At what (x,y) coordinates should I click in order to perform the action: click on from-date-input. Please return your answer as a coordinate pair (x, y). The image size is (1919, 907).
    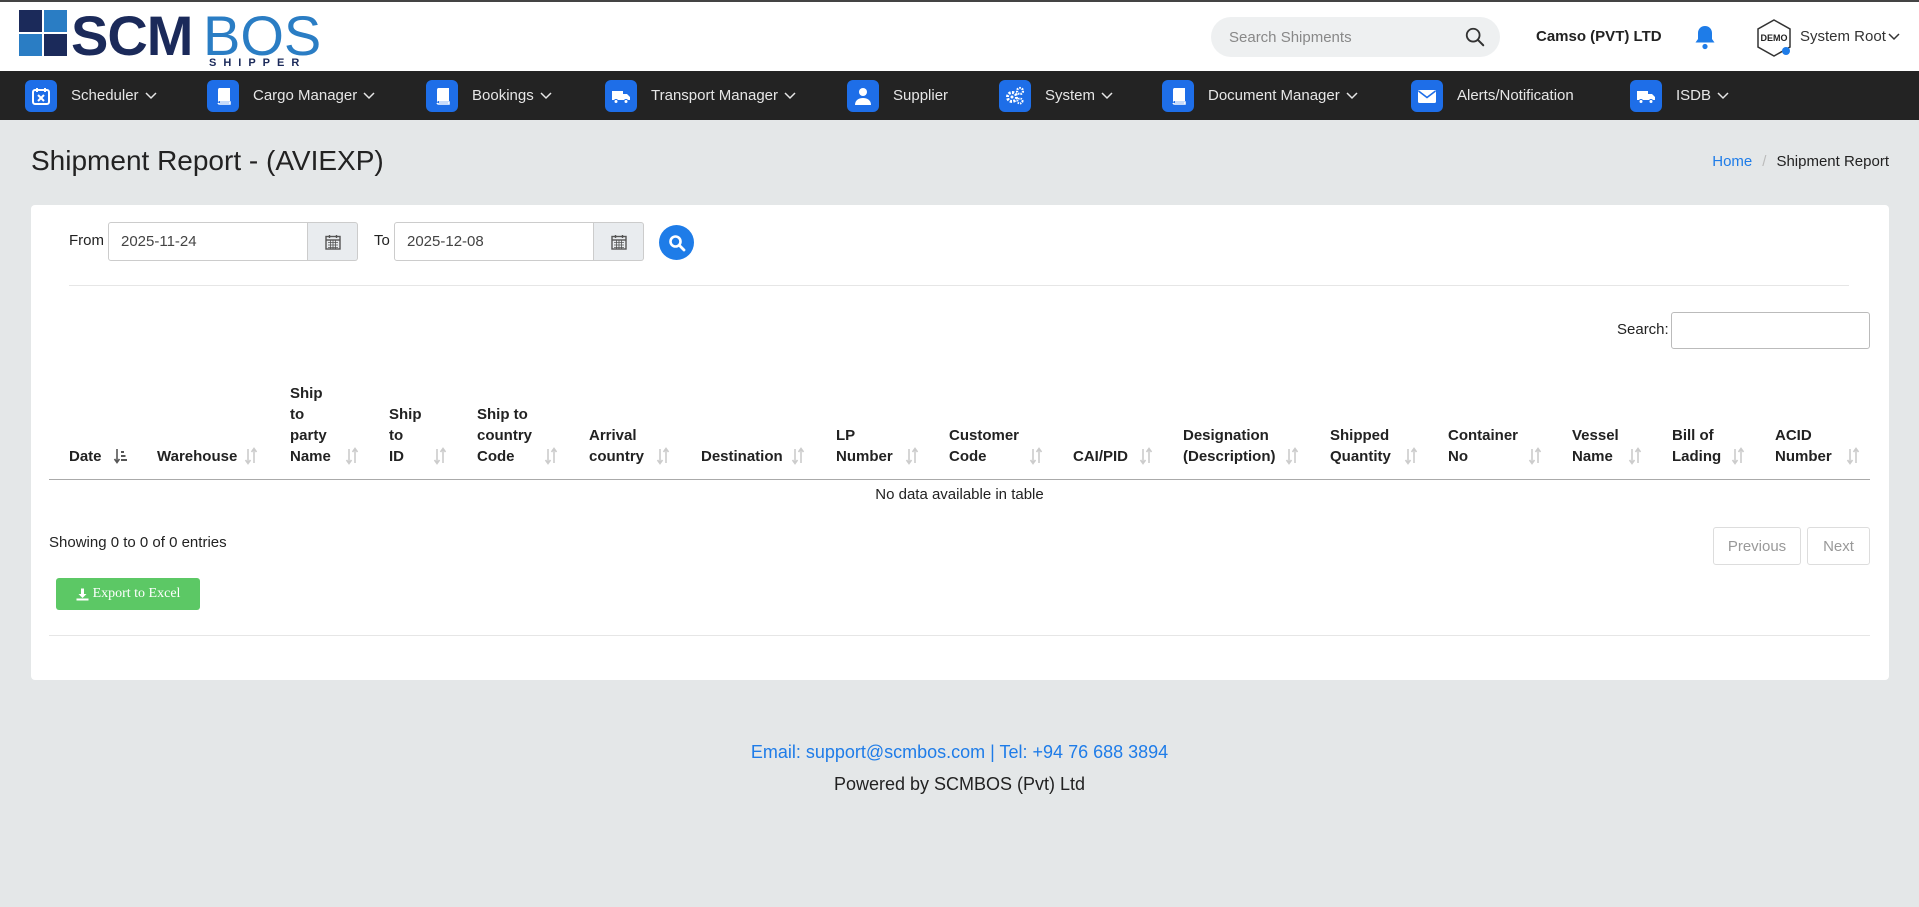
    Looking at the image, I should click on (208, 241).